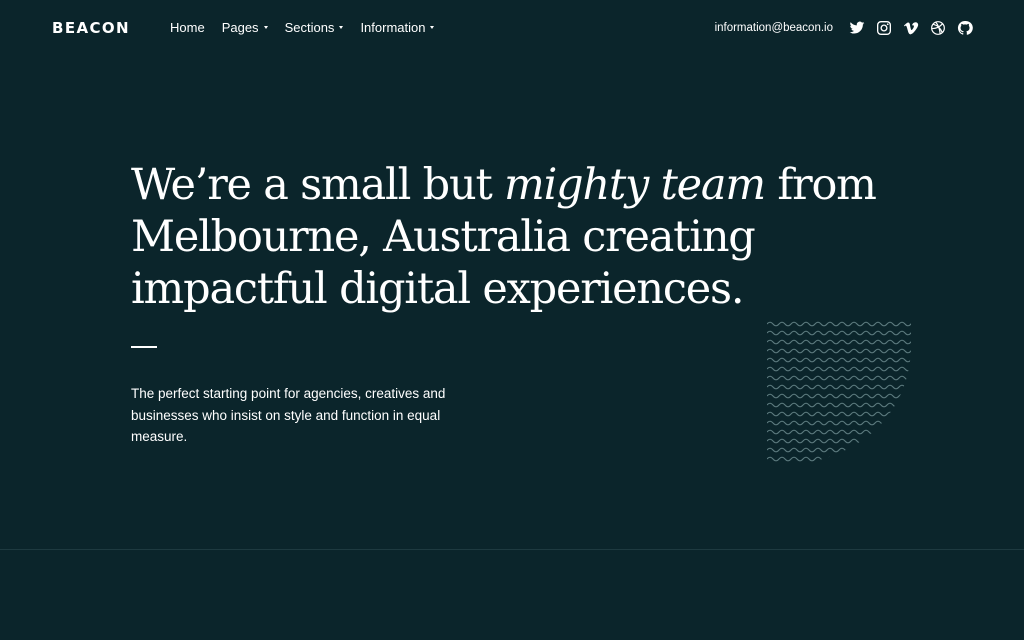 Image resolution: width=1024 pixels, height=640 pixels. What do you see at coordinates (839, 391) in the screenshot?
I see `wave-pattern-decoration` at bounding box center [839, 391].